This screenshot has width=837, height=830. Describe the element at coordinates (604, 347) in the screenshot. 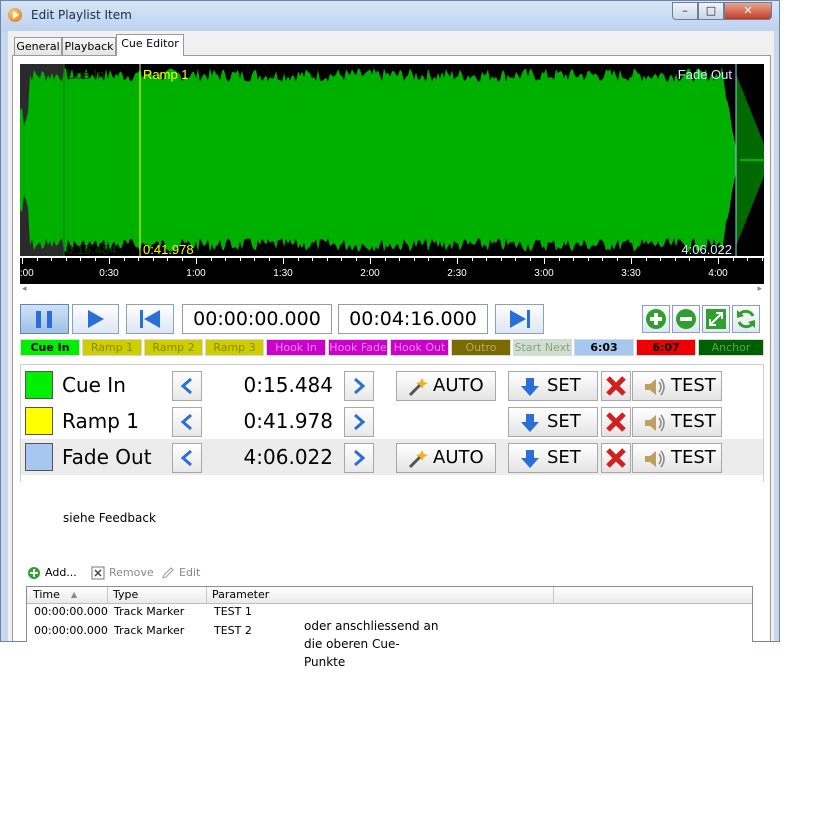

I see `cue-tag-6-03: 6:03` at that location.